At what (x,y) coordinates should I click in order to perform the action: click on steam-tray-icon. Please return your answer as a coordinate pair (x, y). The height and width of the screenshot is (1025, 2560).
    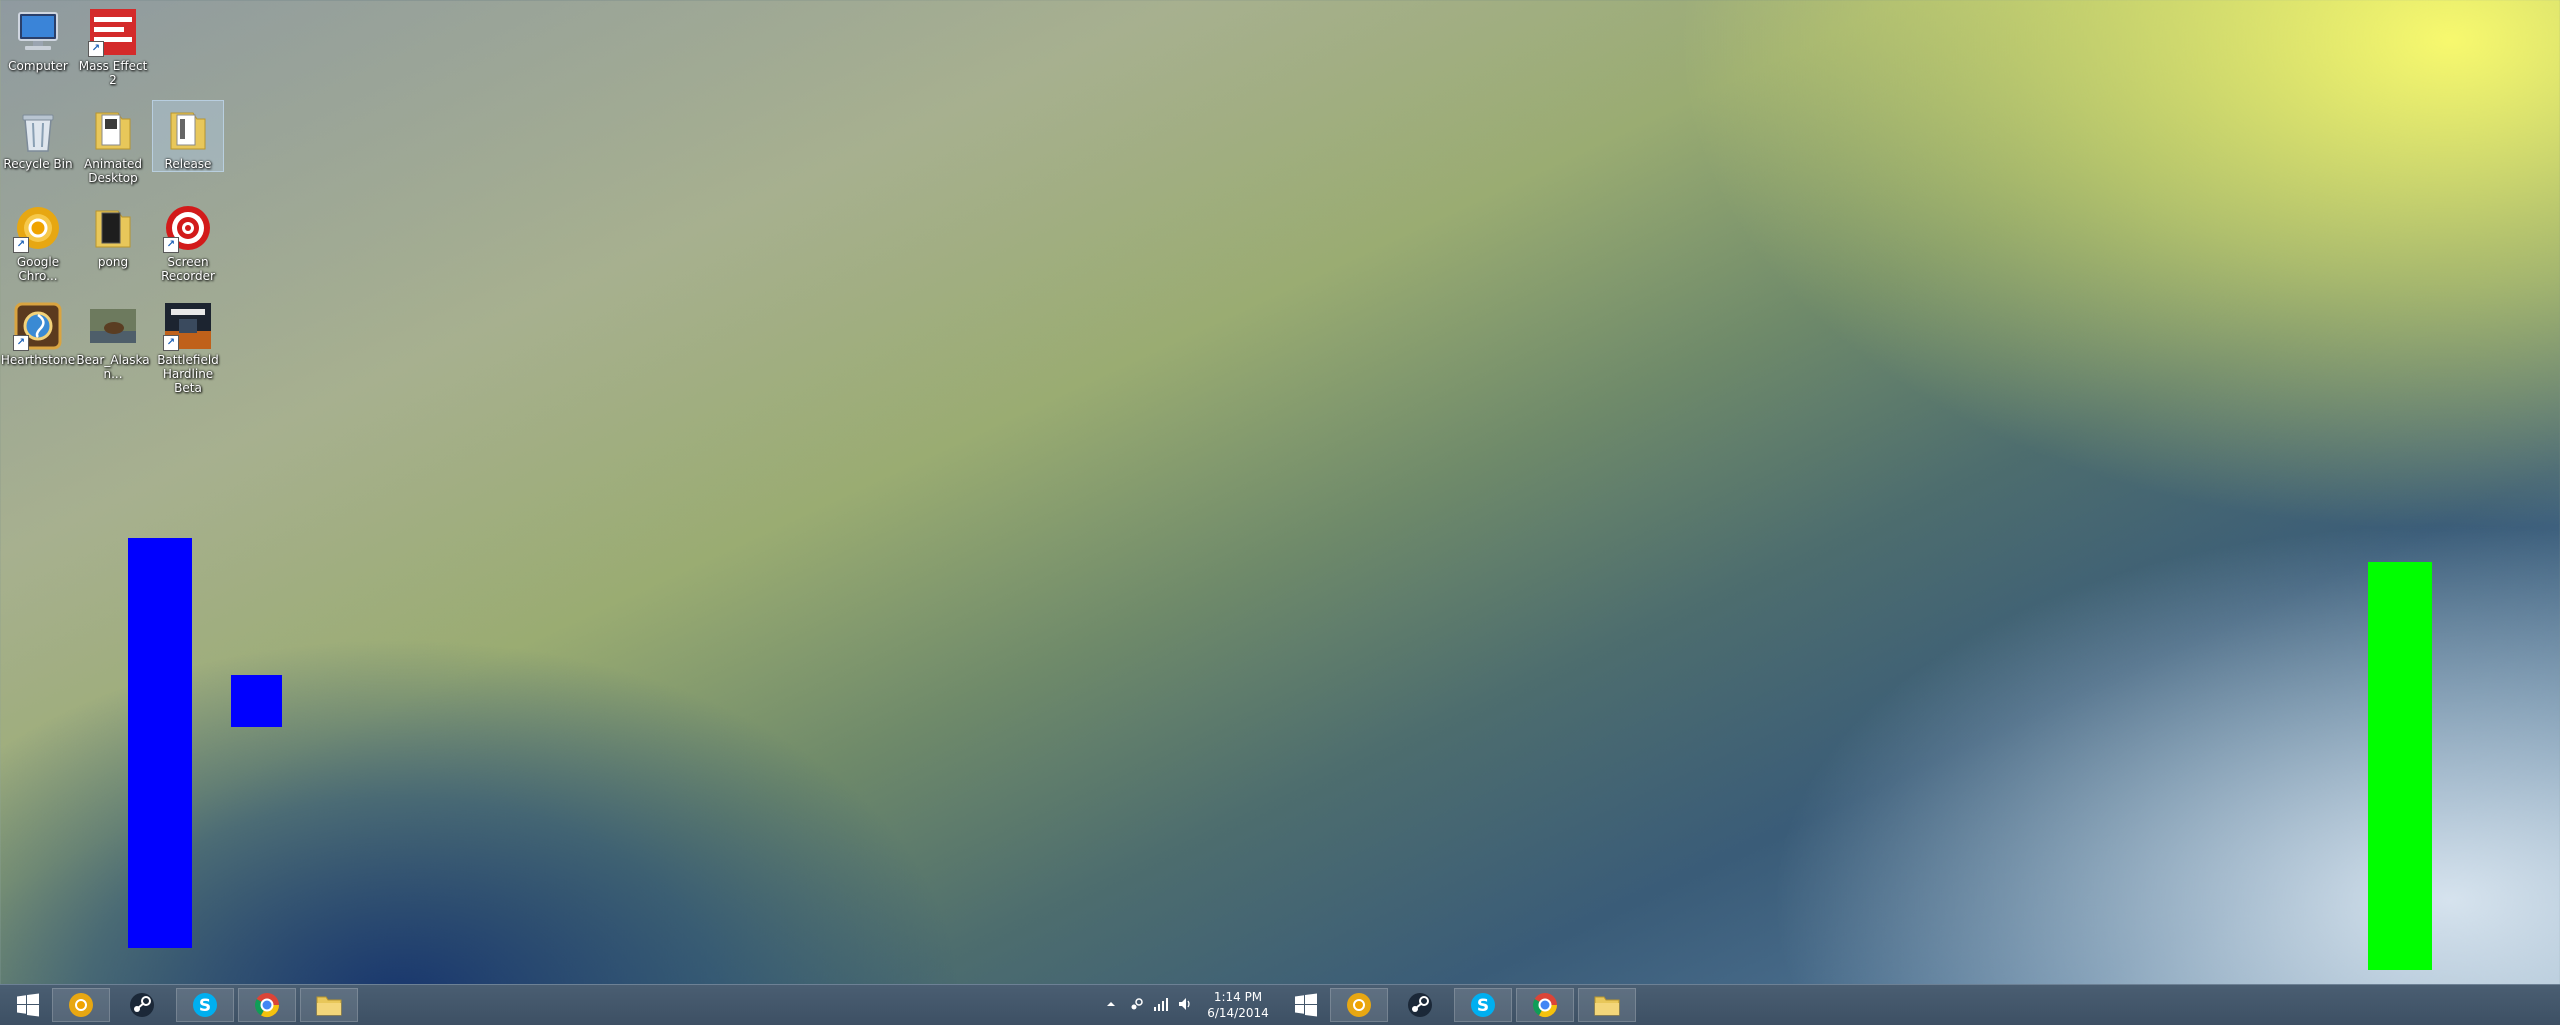
    Looking at the image, I should click on (1137, 1004).